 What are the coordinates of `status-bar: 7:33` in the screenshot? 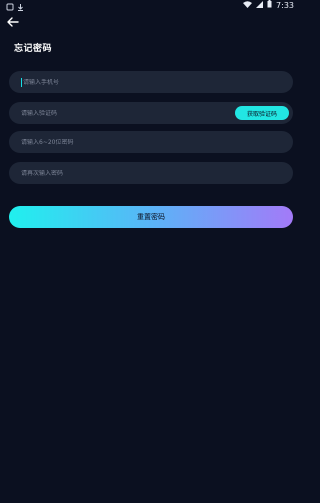 It's located at (150, 5).